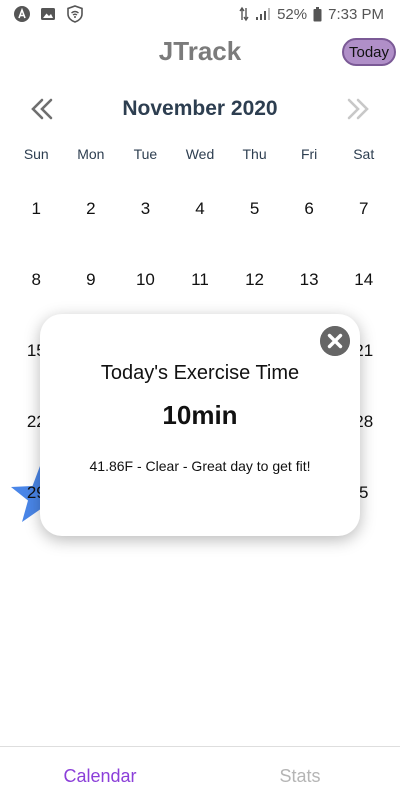  I want to click on shield-wifi-icon, so click(75, 14).